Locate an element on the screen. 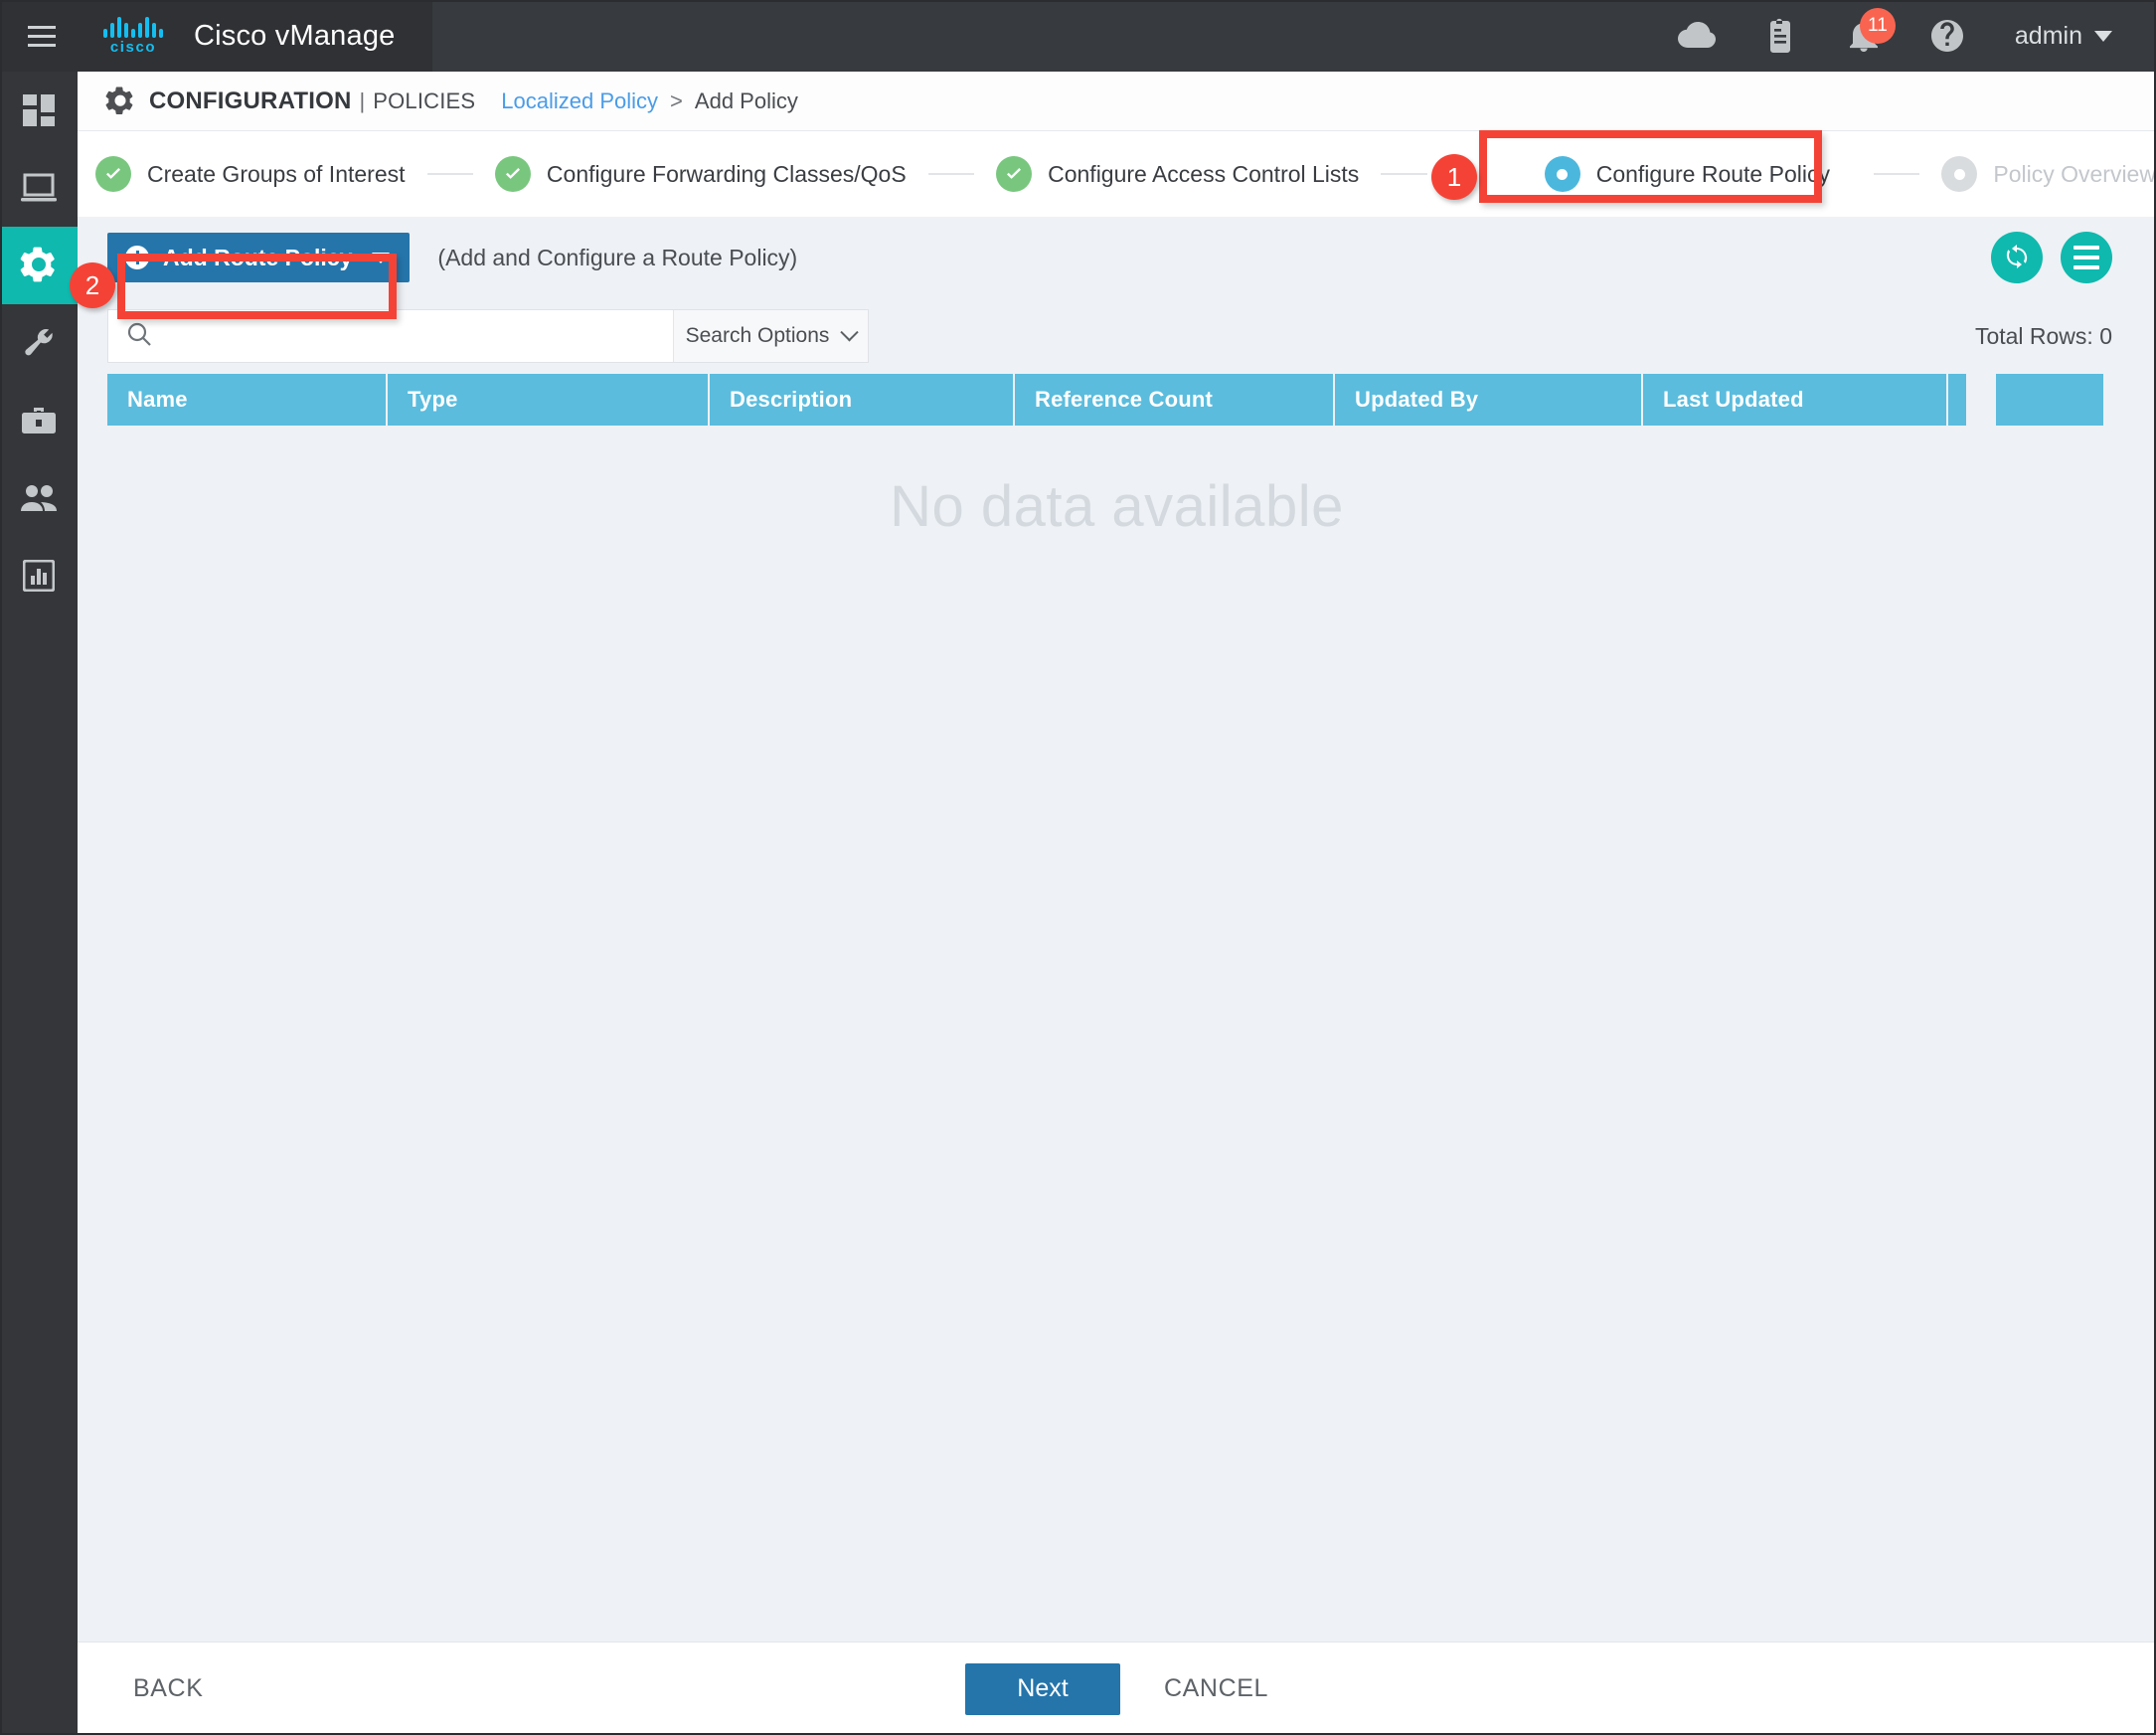  total-rows-label: Total Rows: 0 is located at coordinates (2043, 336).